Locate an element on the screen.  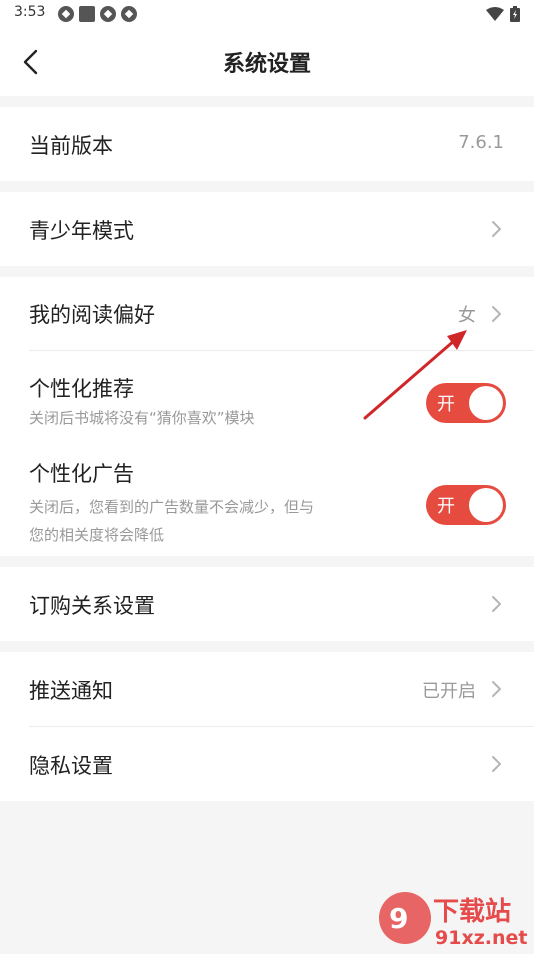
personal-recommendation-description: 关闭后书城将没有“猜你喜欢”模块 is located at coordinates (142, 418).